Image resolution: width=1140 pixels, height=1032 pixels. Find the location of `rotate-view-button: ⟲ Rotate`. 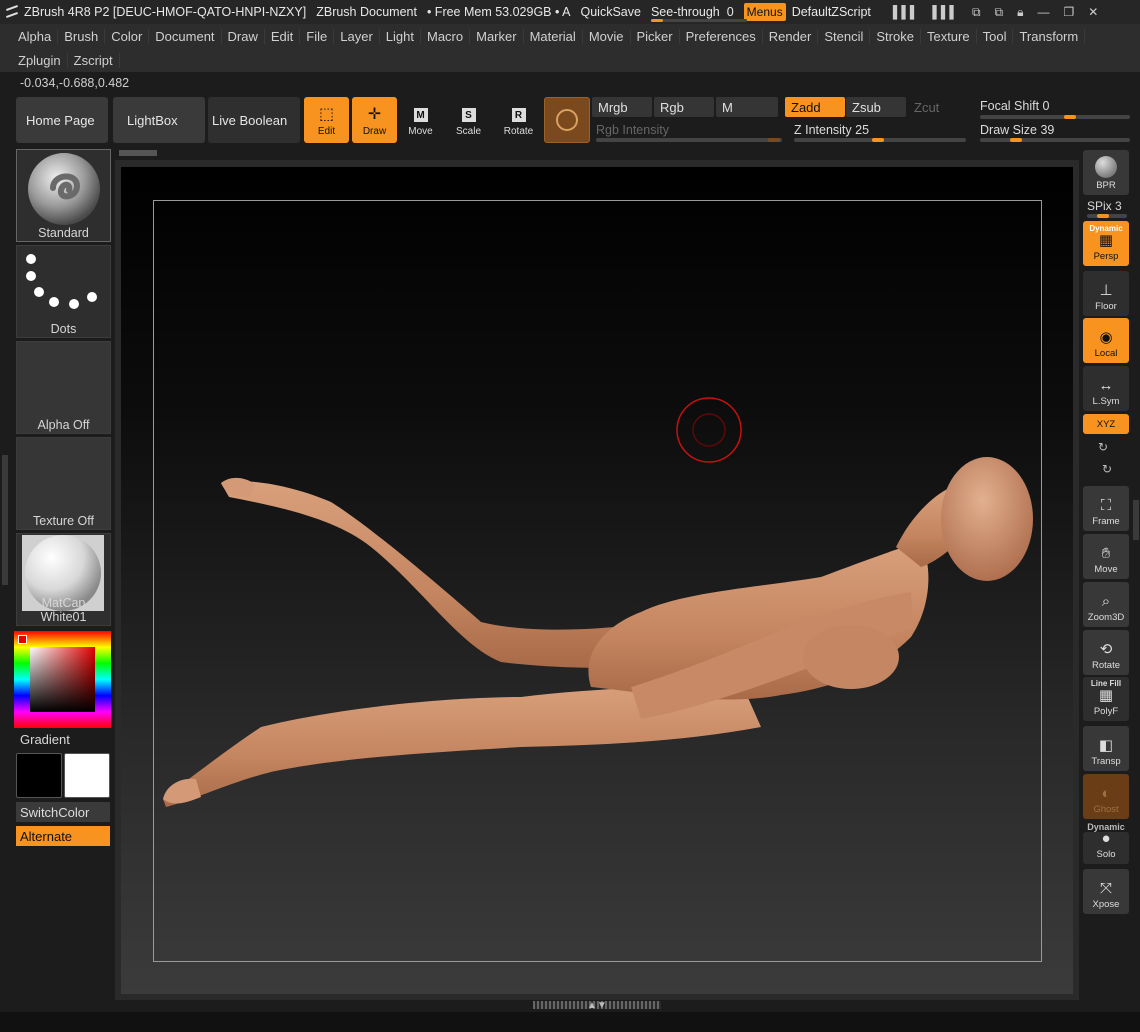

rotate-view-button: ⟲ Rotate is located at coordinates (1106, 652).